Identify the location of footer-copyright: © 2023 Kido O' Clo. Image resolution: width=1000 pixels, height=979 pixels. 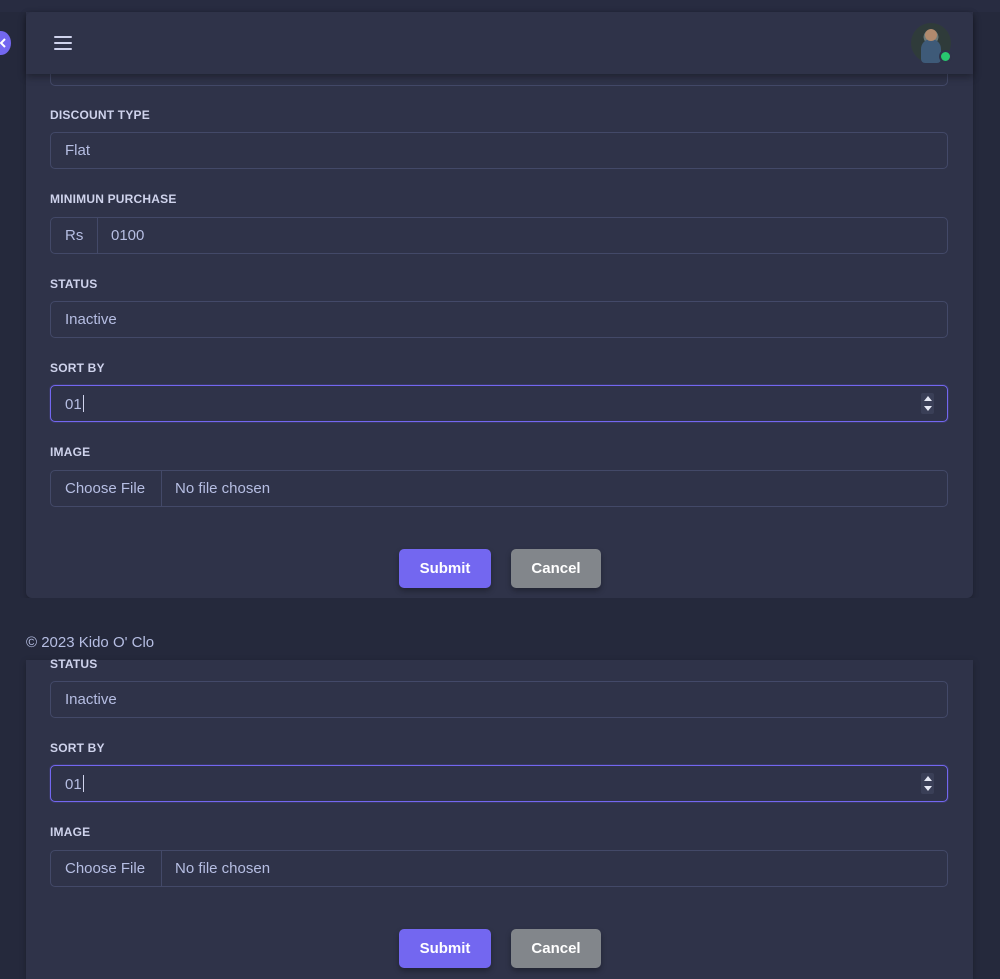
(90, 642).